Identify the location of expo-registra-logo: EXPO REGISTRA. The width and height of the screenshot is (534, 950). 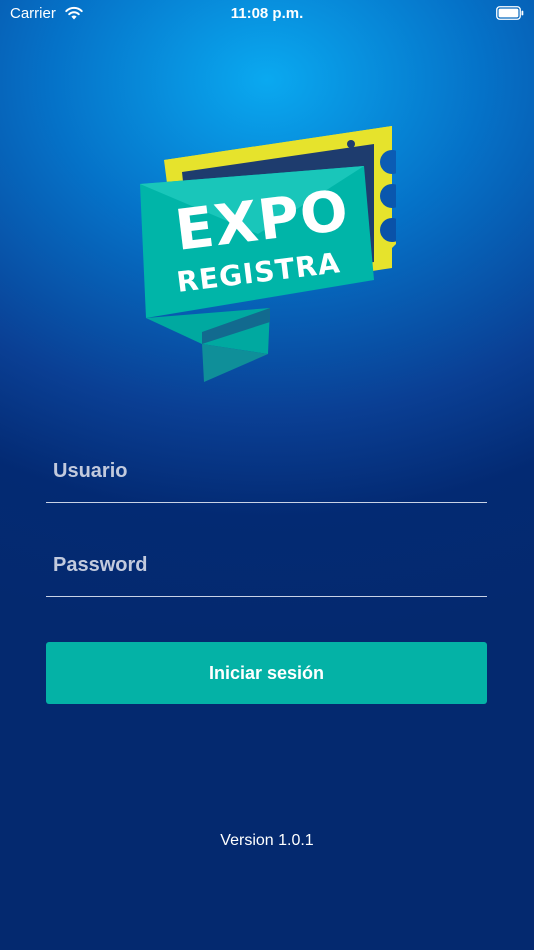
(268, 254).